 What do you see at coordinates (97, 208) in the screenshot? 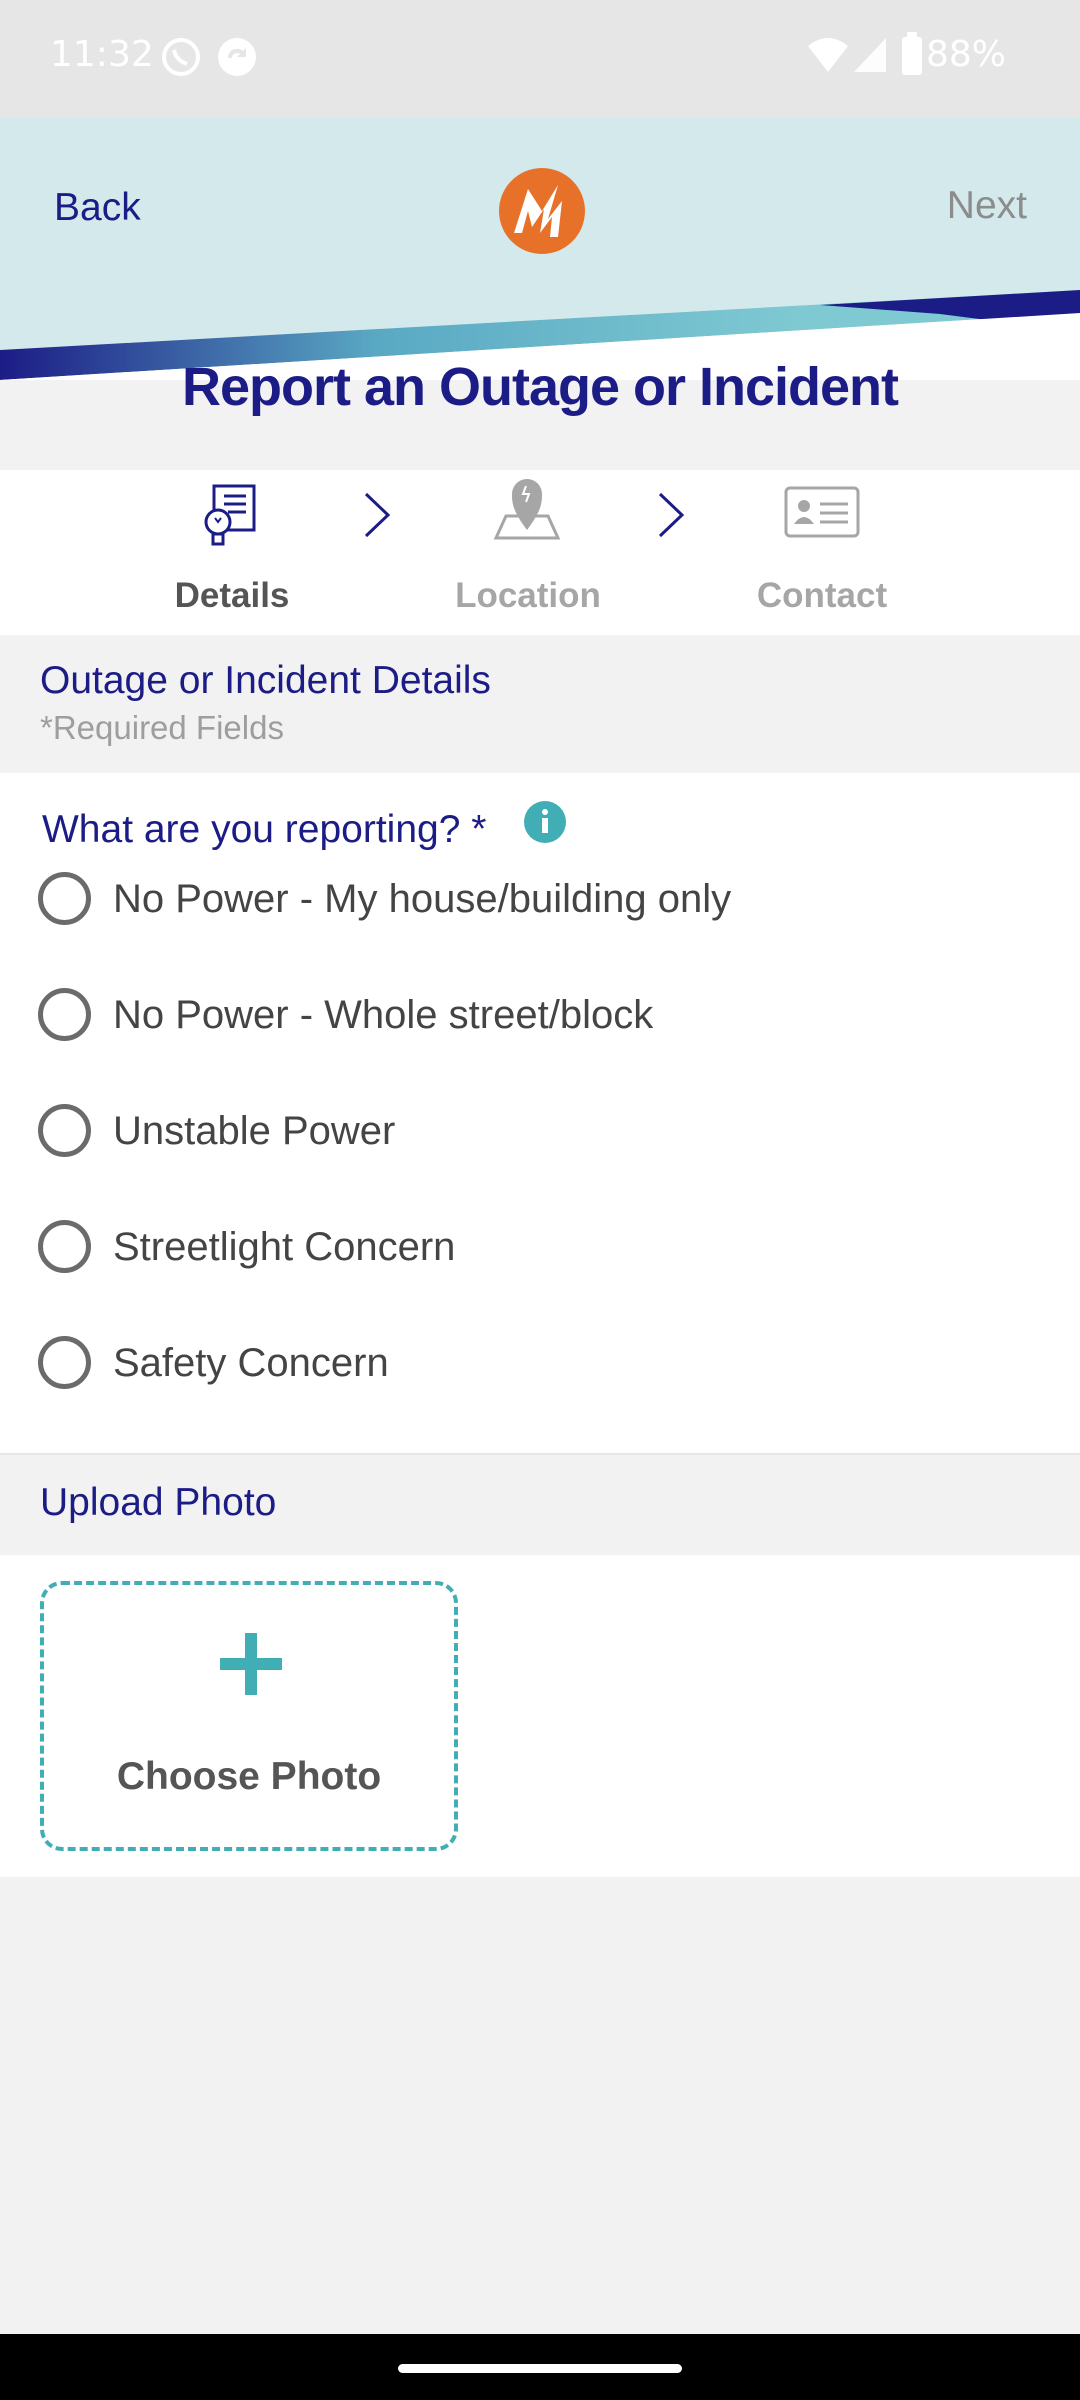
I see `back-button: Back` at bounding box center [97, 208].